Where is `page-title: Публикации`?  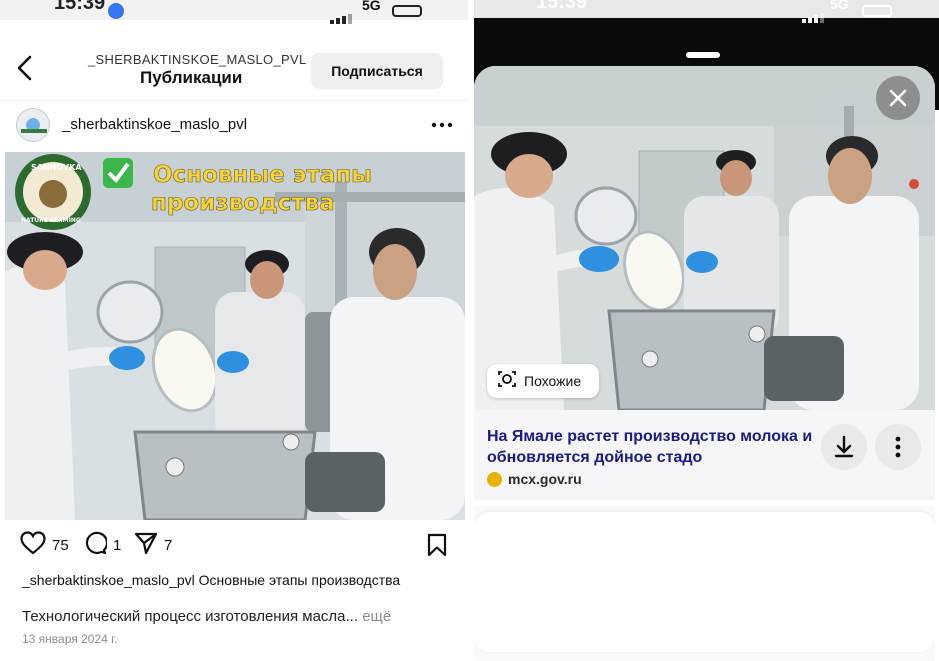 page-title: Публикации is located at coordinates (191, 77).